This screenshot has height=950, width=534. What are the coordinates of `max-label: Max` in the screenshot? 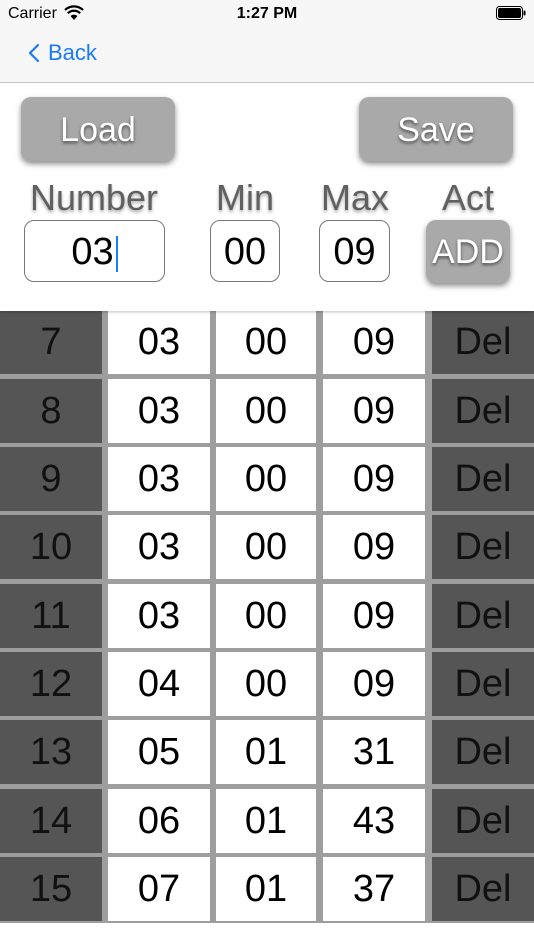 It's located at (354, 197).